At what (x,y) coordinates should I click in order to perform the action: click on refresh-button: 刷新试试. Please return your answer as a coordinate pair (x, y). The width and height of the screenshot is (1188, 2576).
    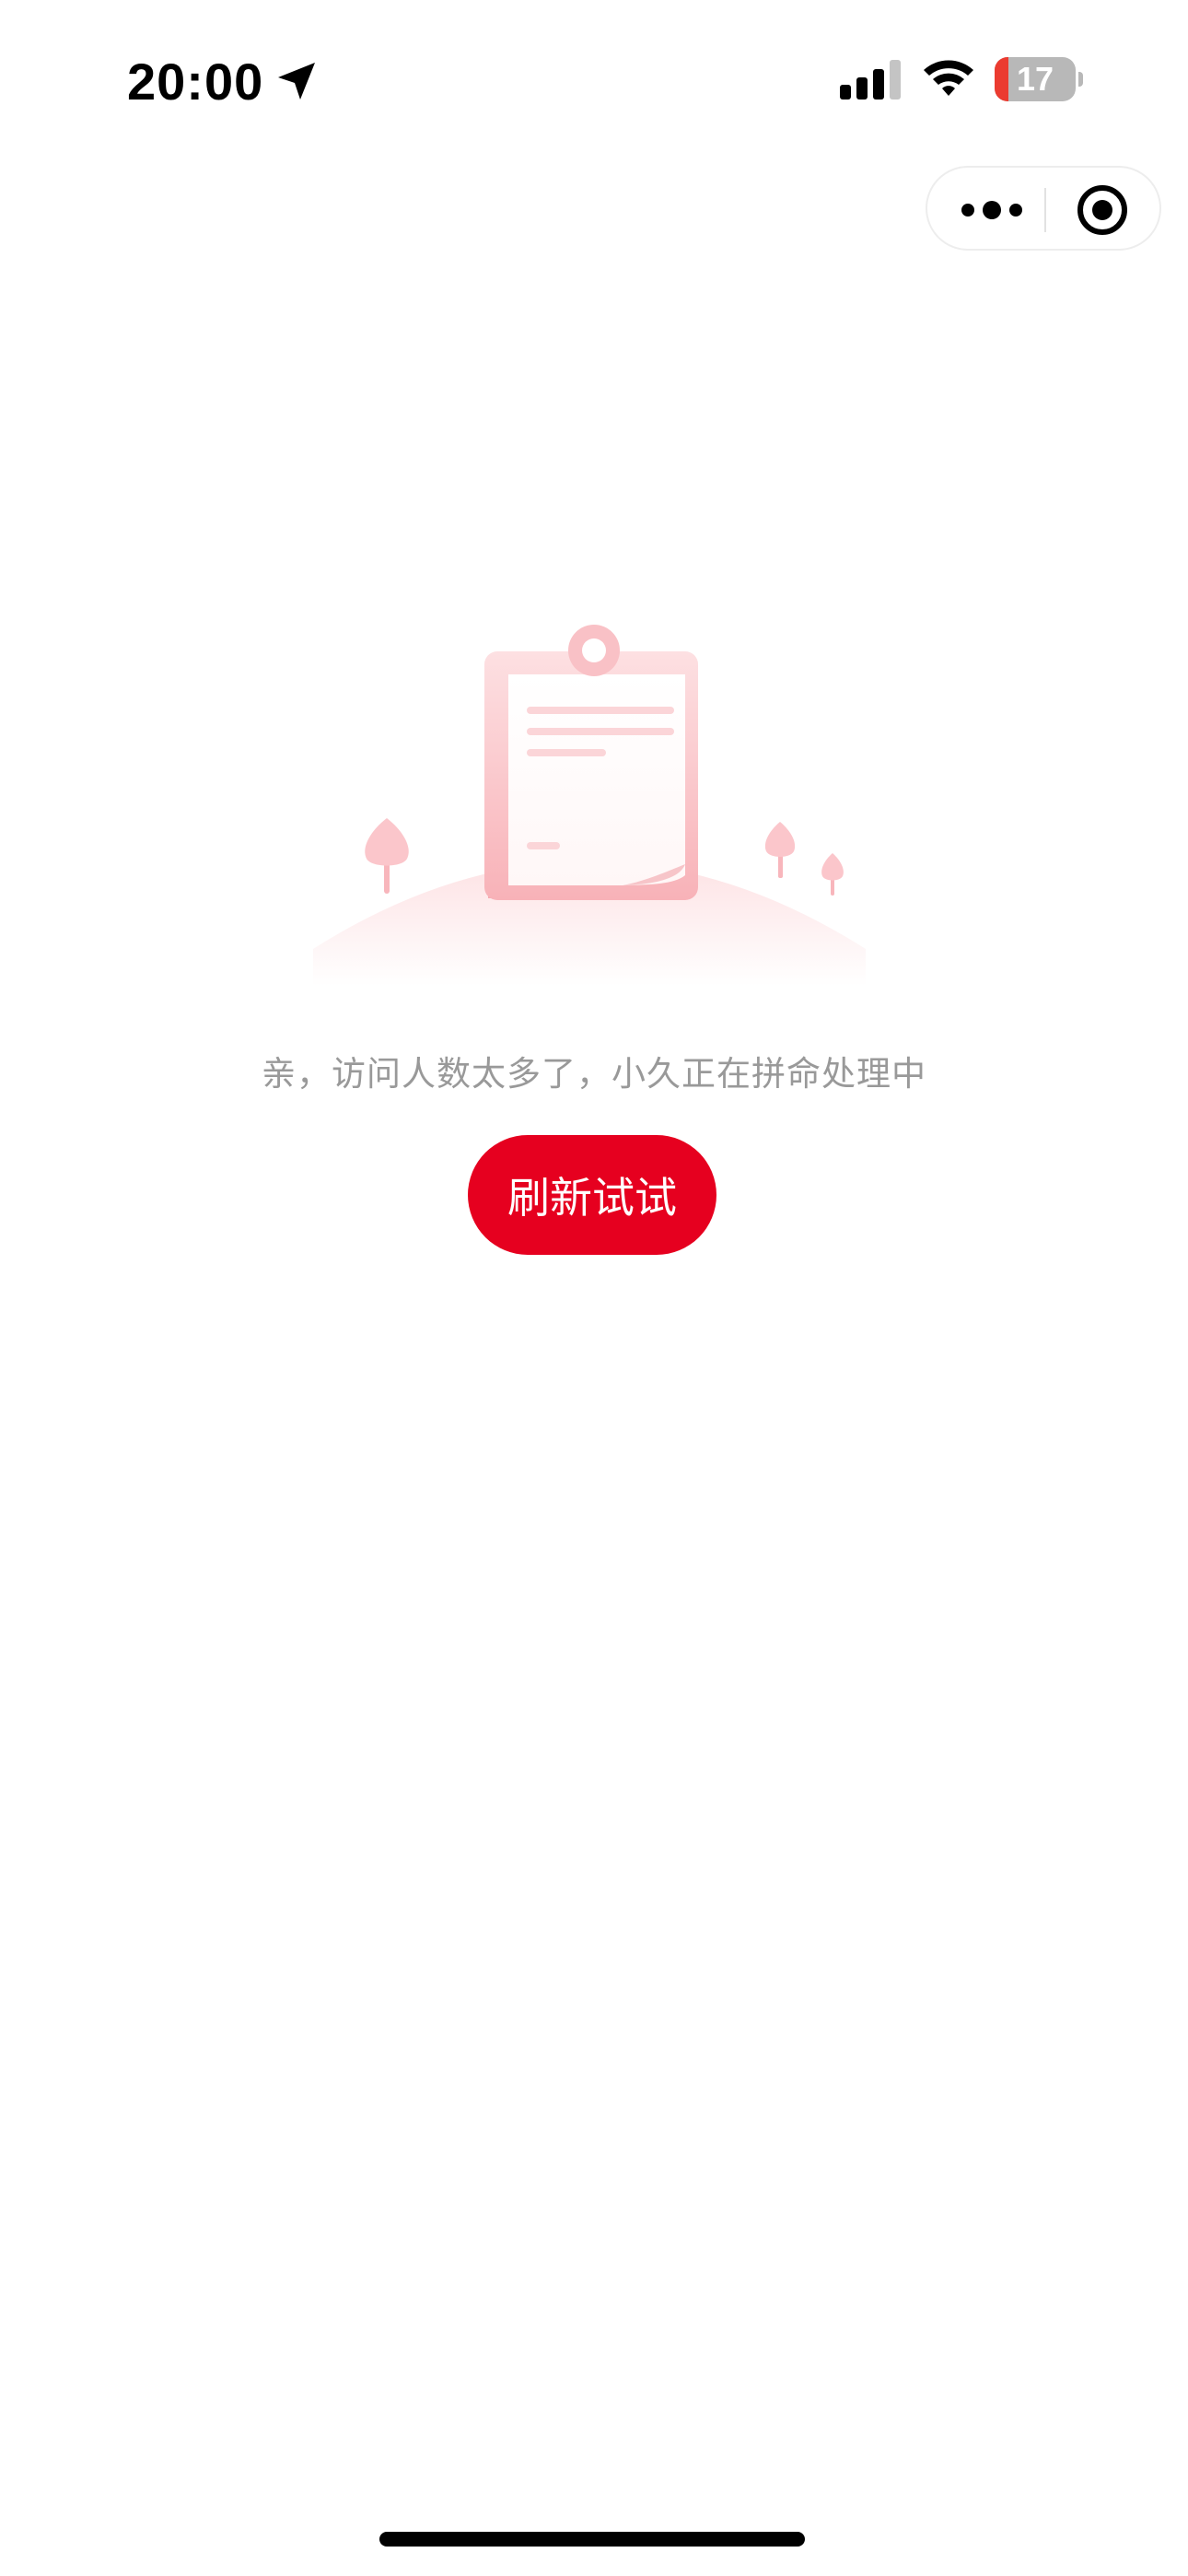
    Looking at the image, I should click on (592, 1195).